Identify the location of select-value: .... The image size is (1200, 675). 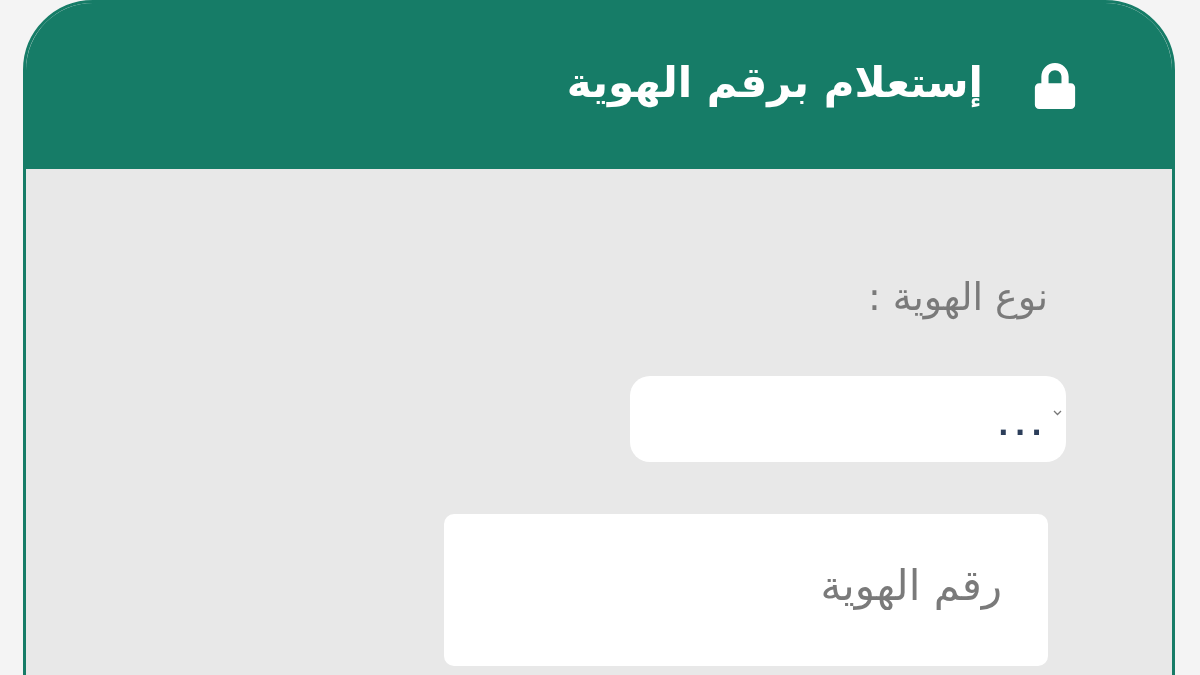
(1023, 426).